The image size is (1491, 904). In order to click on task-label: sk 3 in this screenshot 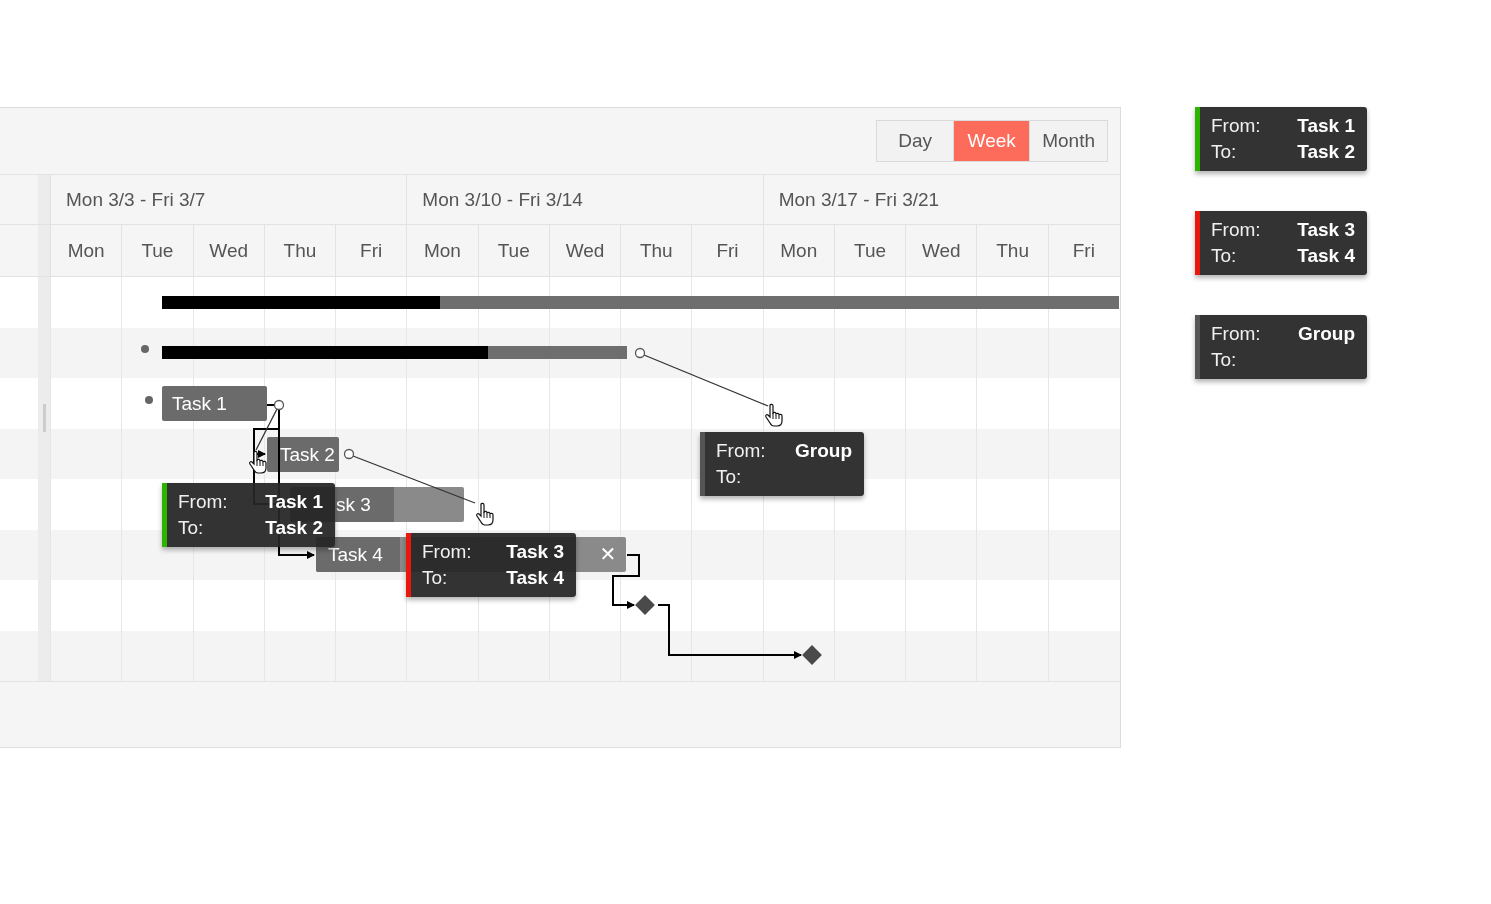, I will do `click(353, 504)`.